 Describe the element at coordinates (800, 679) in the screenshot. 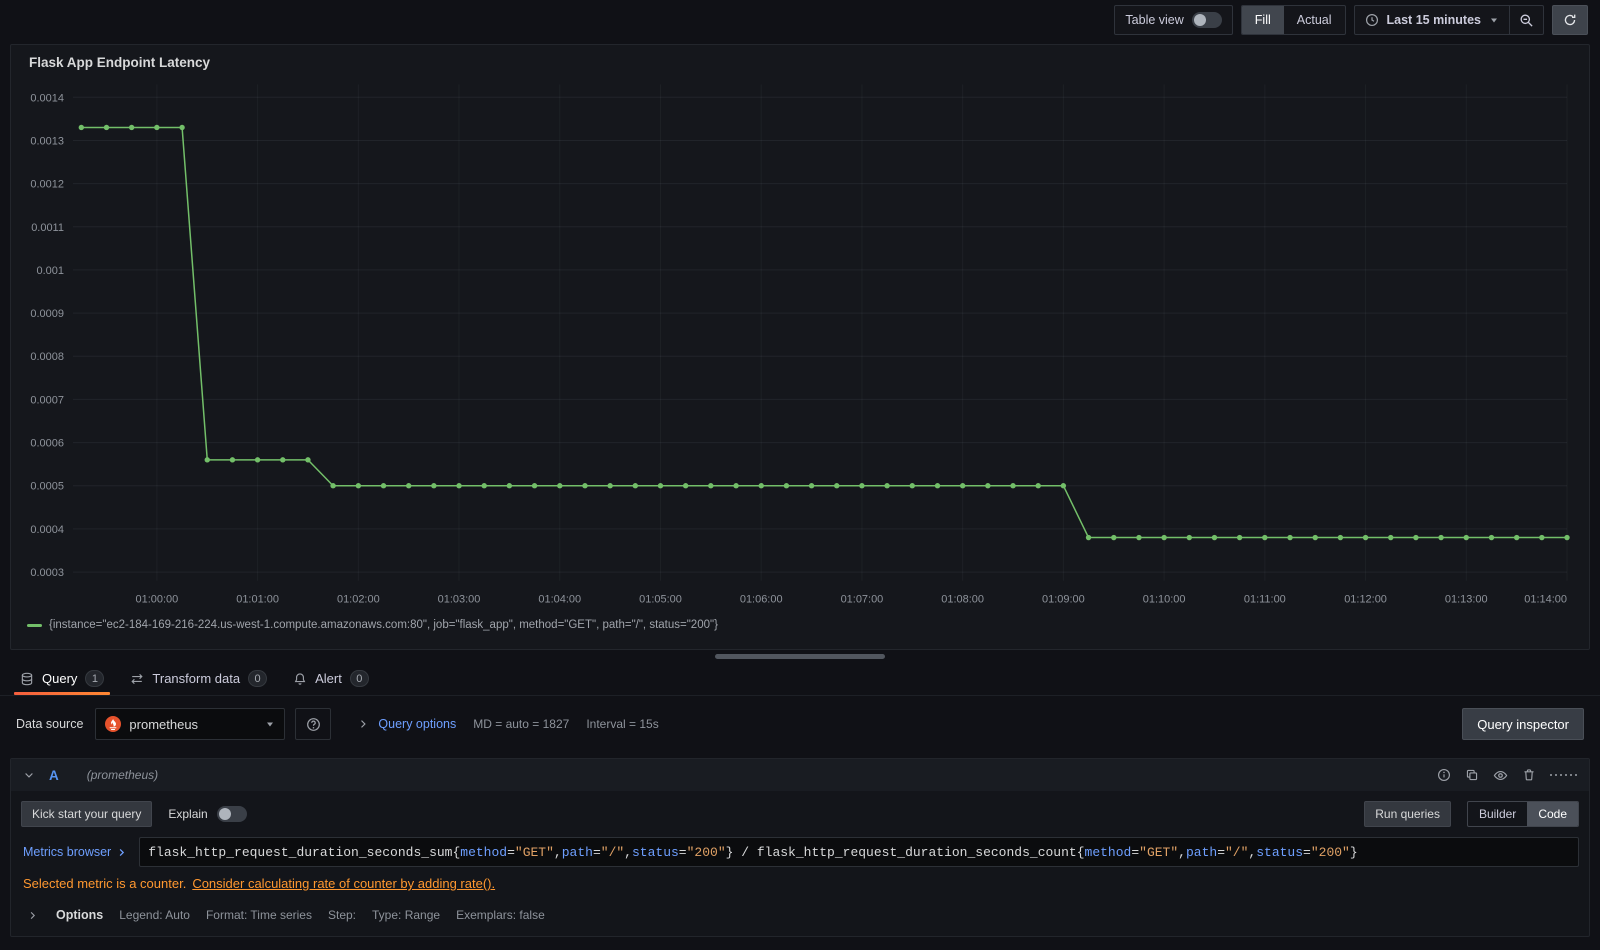

I see `editor-tabs: Query 1 Transform data 0 Alert 0` at that location.